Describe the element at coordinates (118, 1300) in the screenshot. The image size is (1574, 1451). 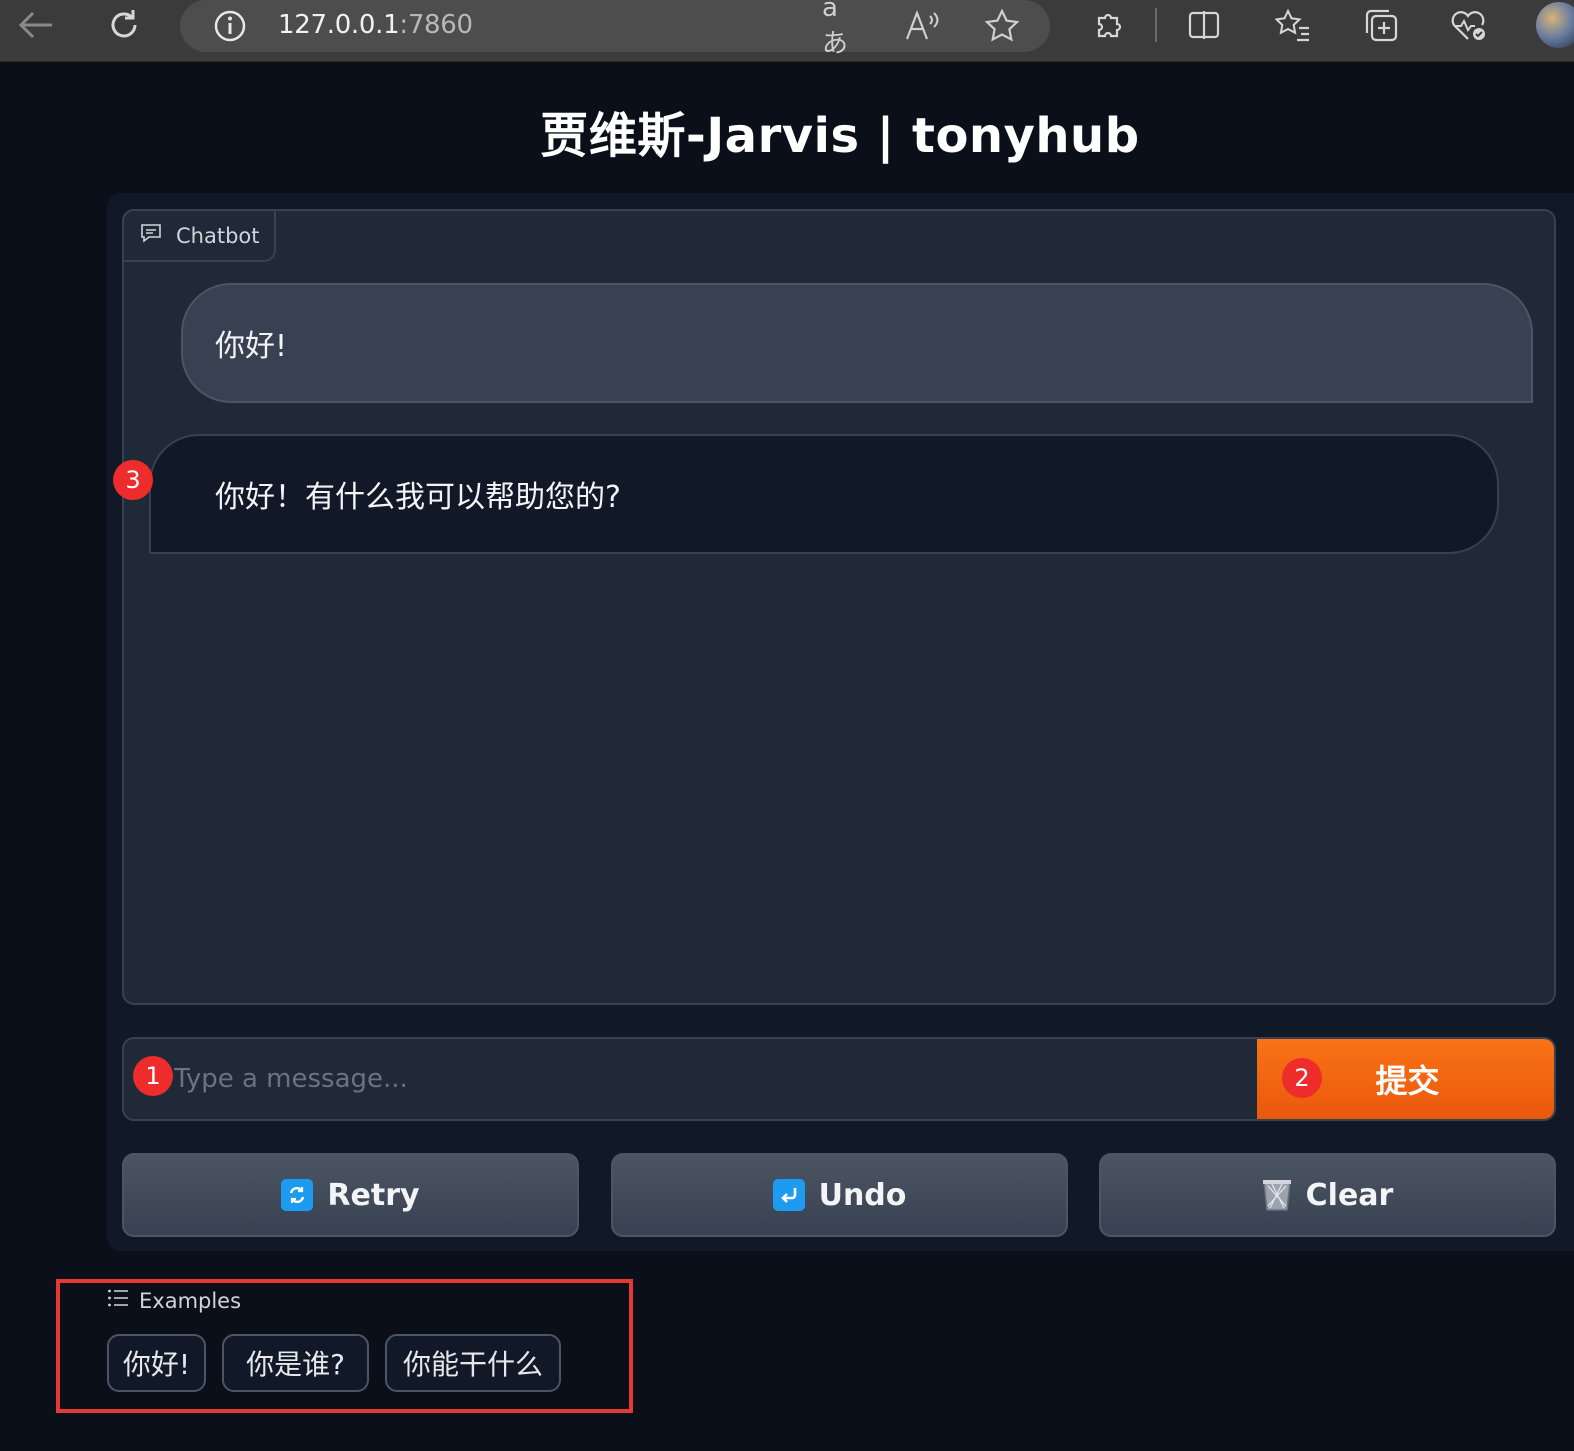
I see `list-icon` at that location.